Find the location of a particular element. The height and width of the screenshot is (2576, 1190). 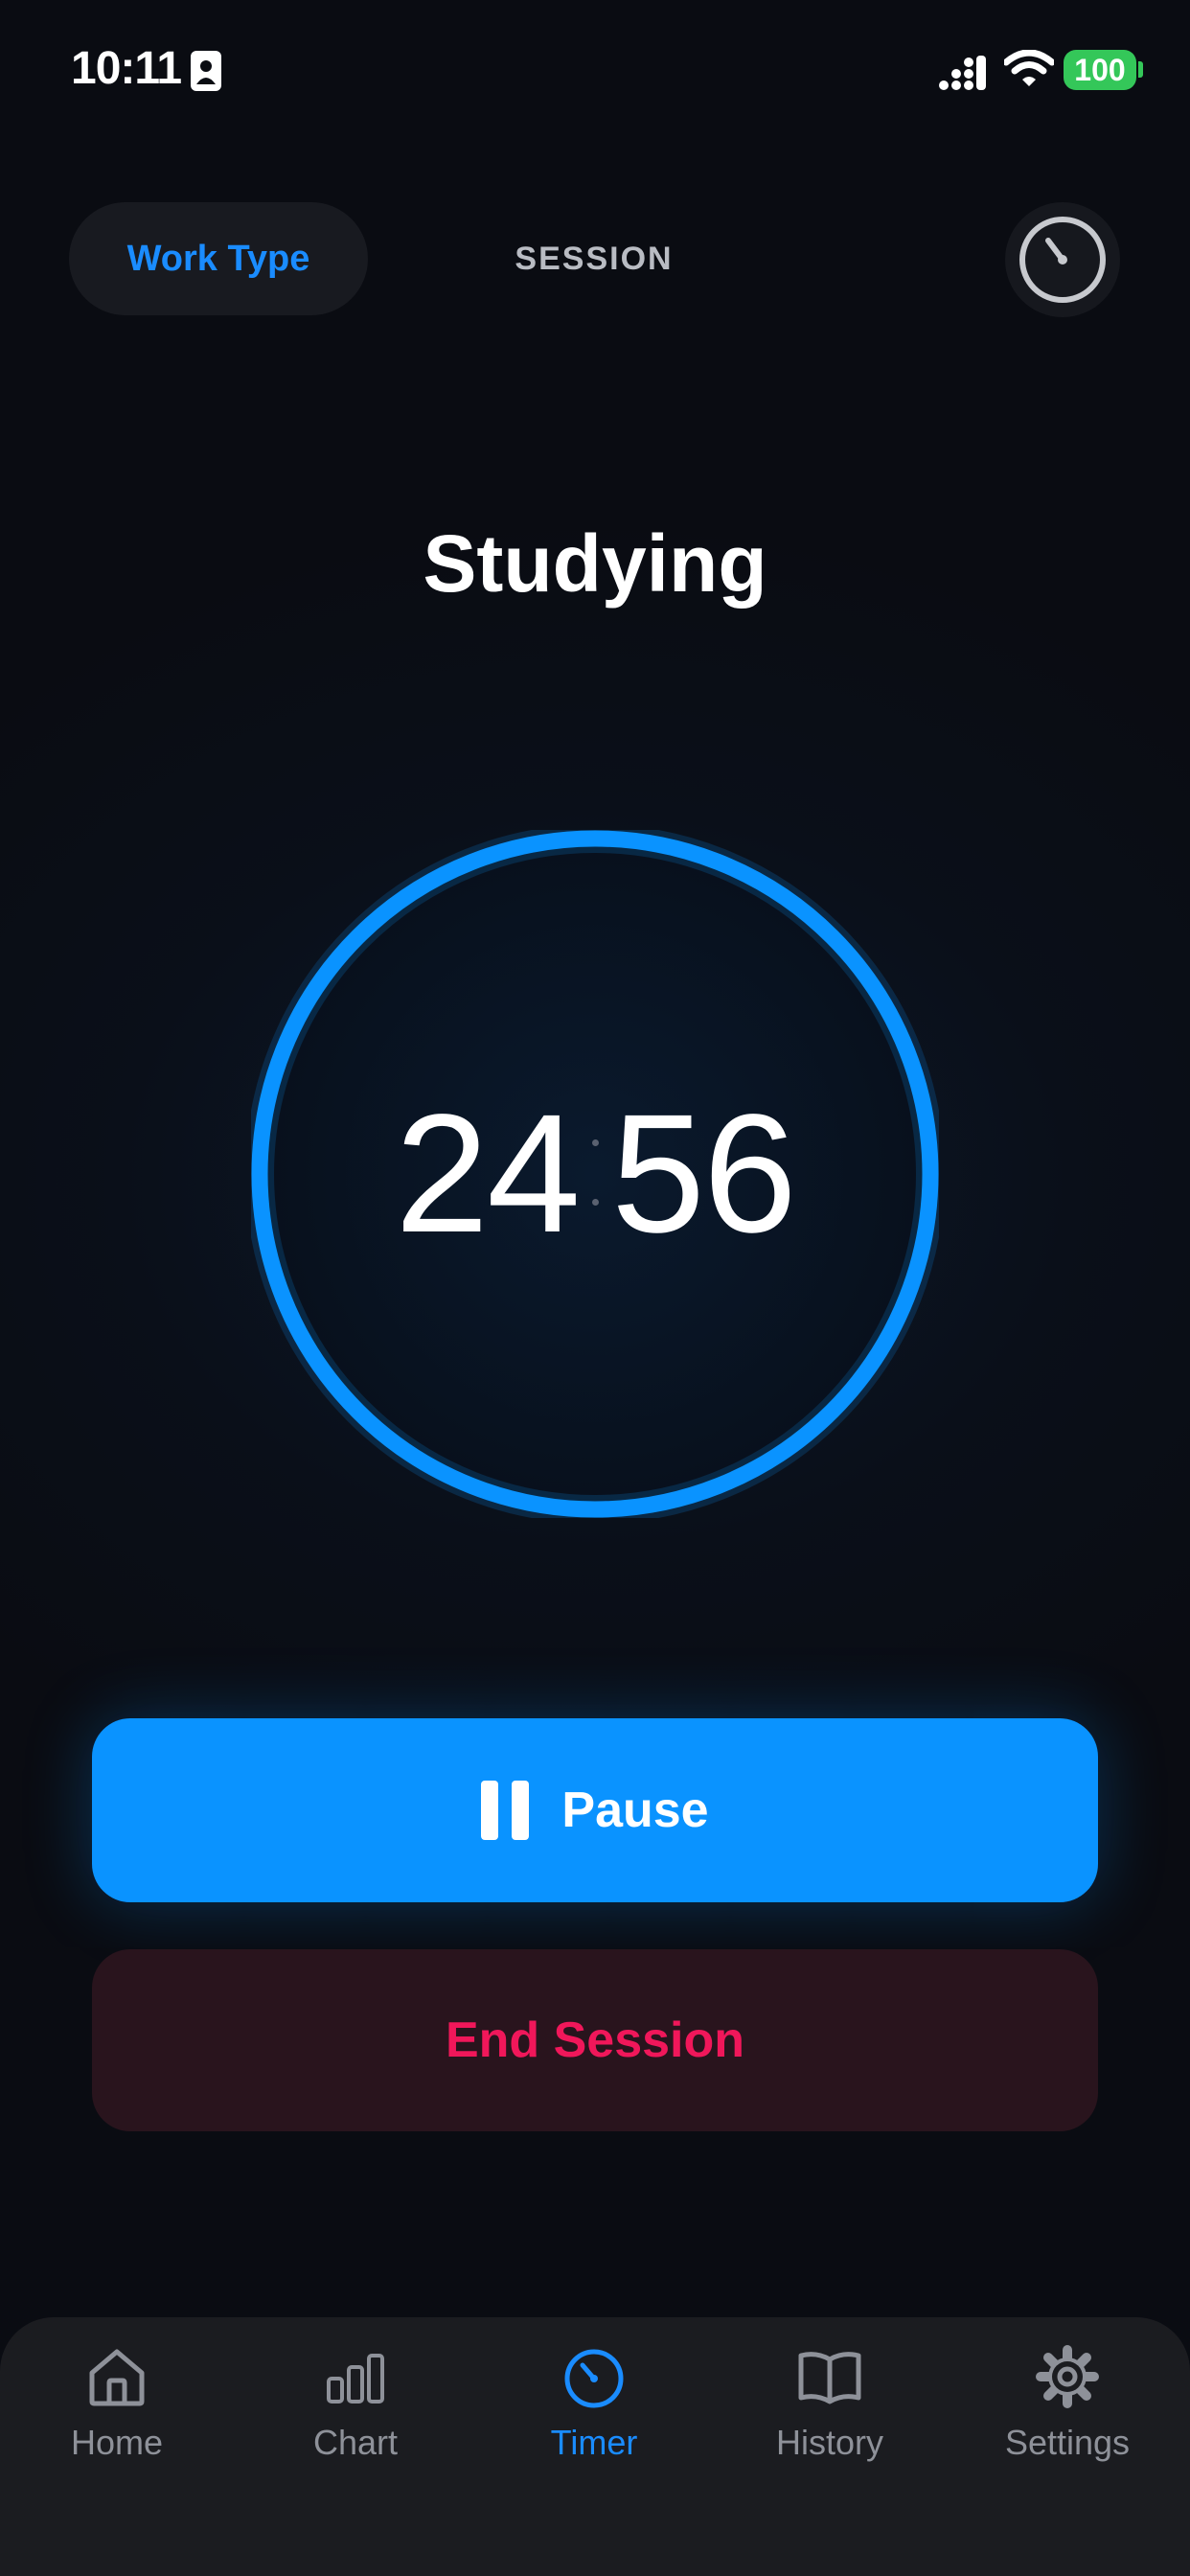

wifi-icon is located at coordinates (1029, 68).